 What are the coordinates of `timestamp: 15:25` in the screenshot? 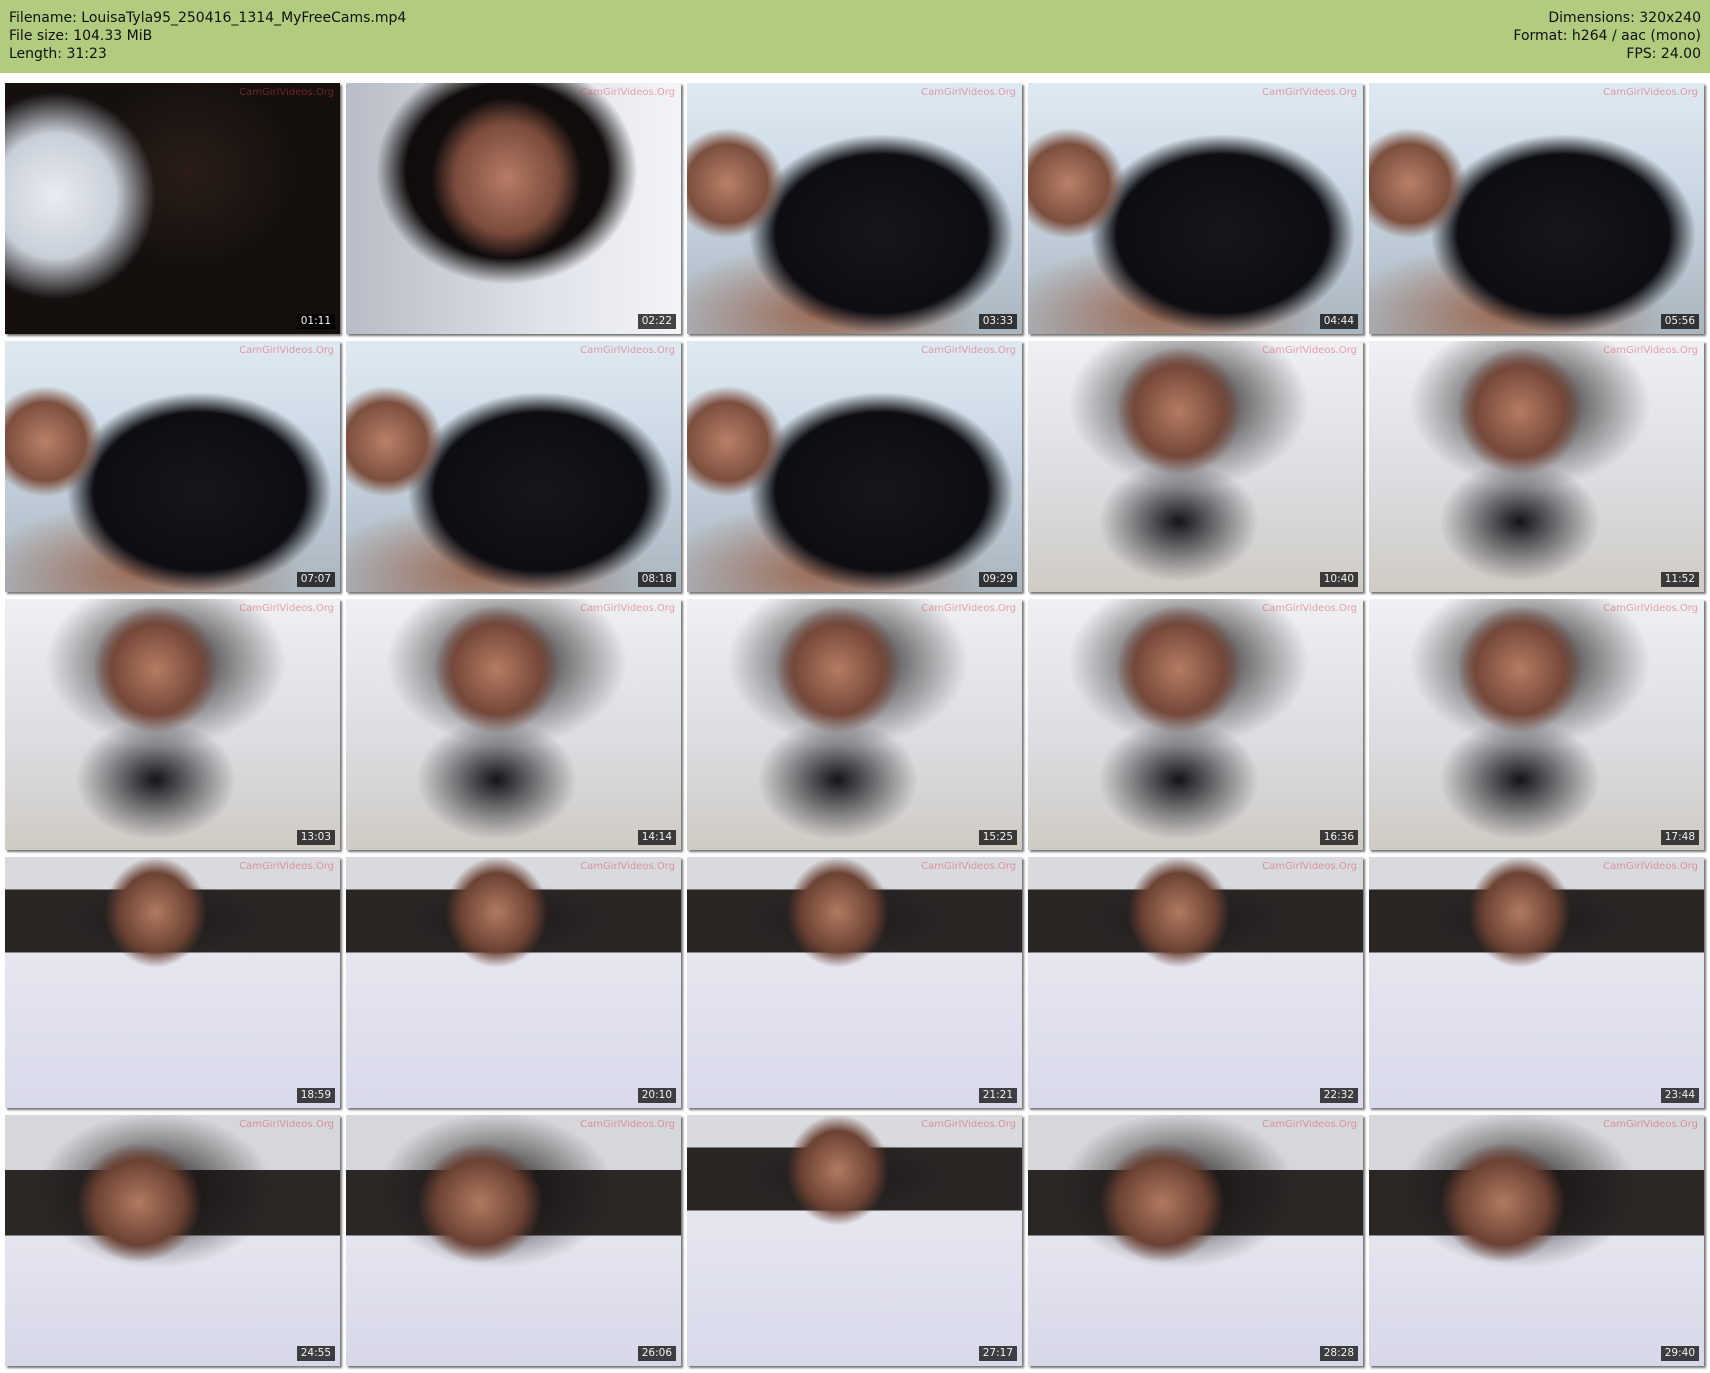 It's located at (997, 837).